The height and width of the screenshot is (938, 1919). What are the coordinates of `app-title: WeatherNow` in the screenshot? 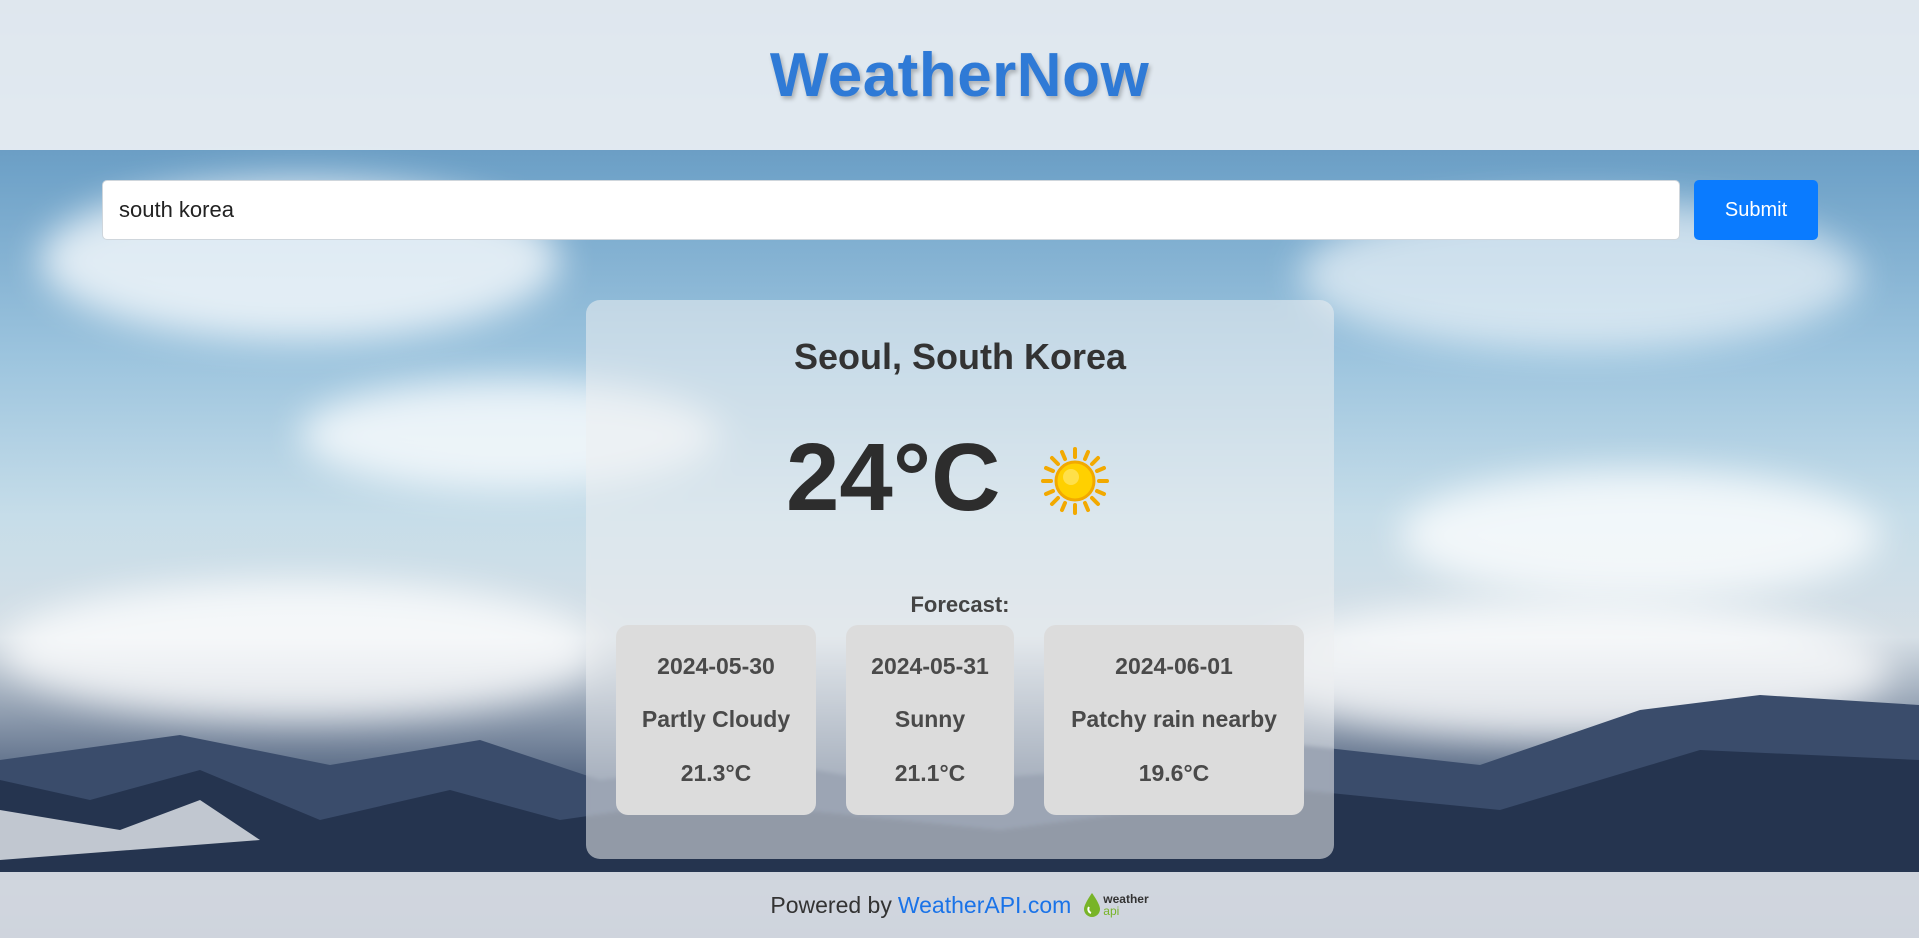 It's located at (959, 75).